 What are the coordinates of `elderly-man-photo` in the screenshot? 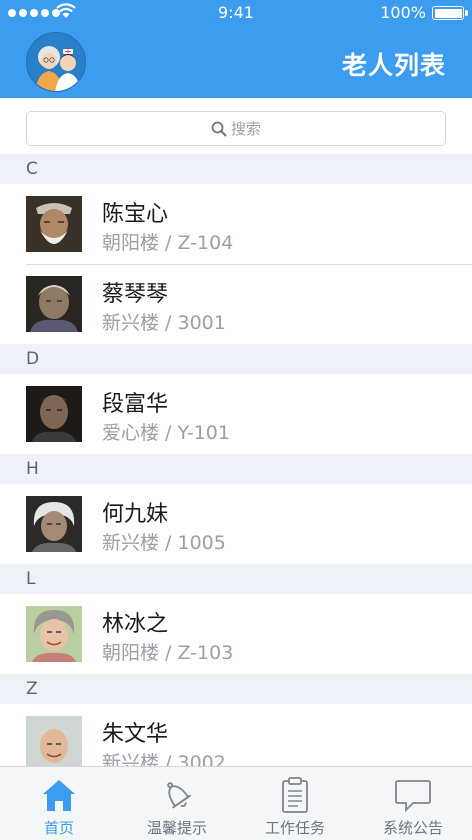 It's located at (54, 414).